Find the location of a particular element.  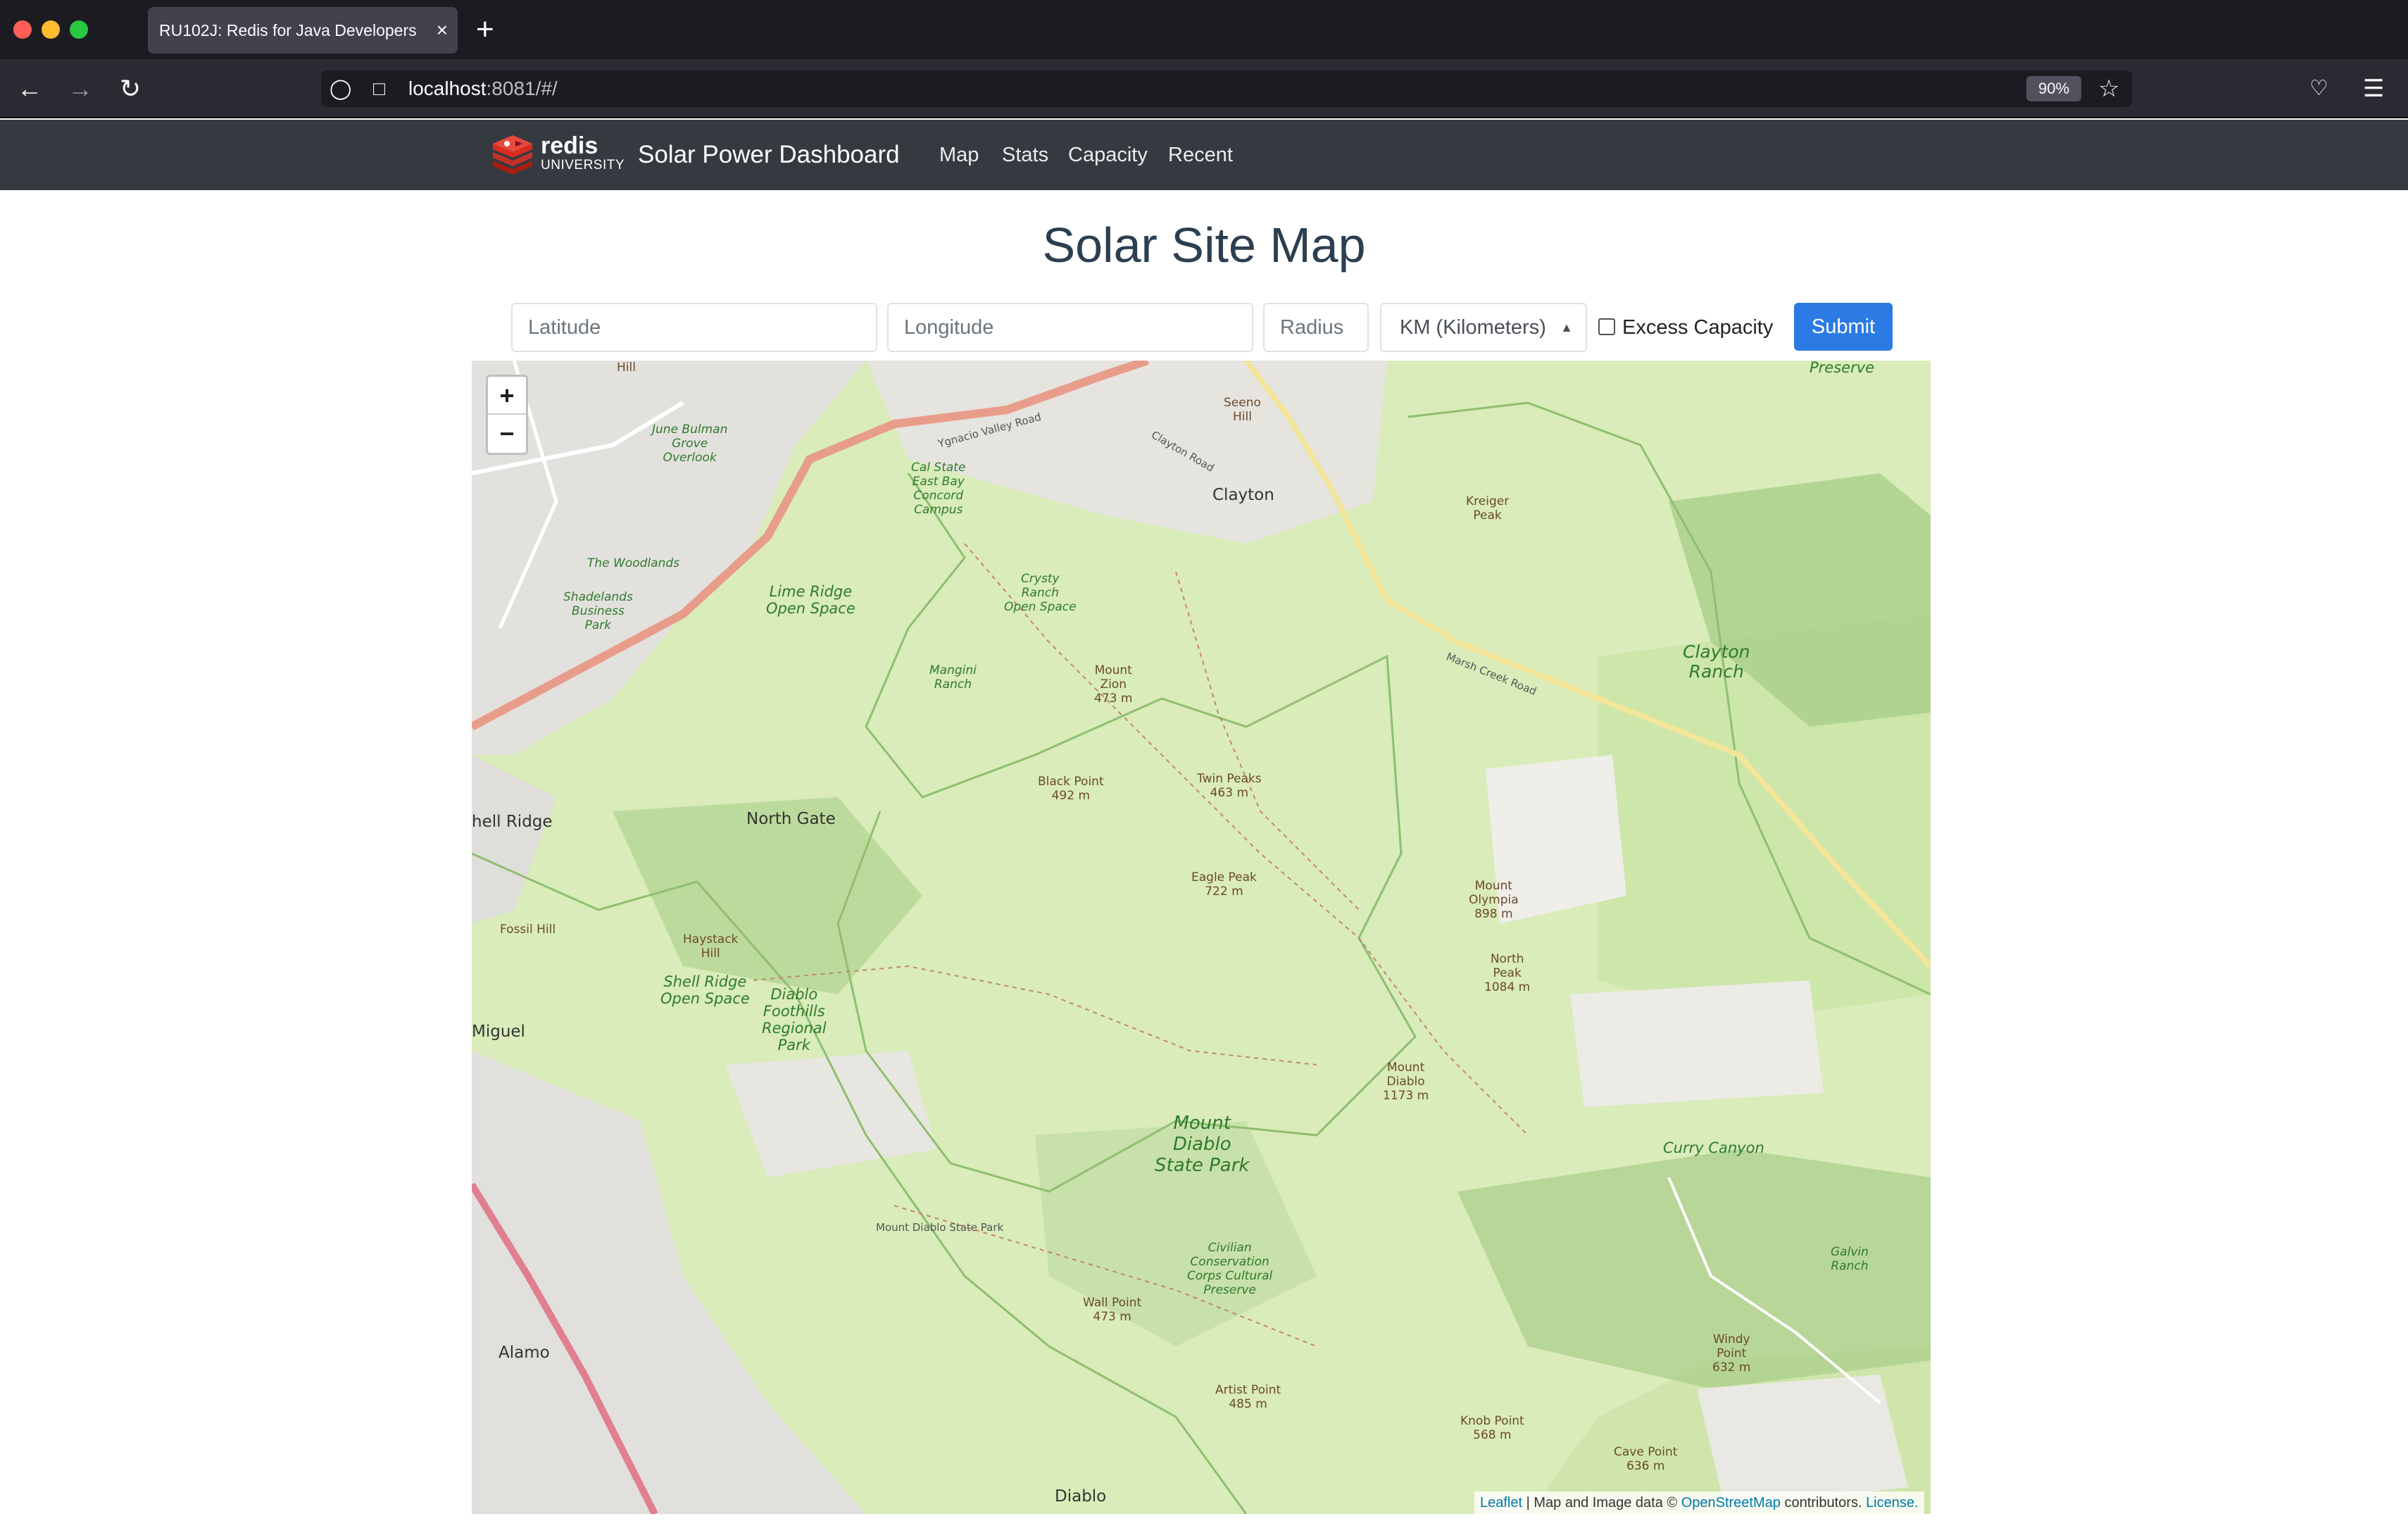

map-zoom-control: + − is located at coordinates (507, 415).